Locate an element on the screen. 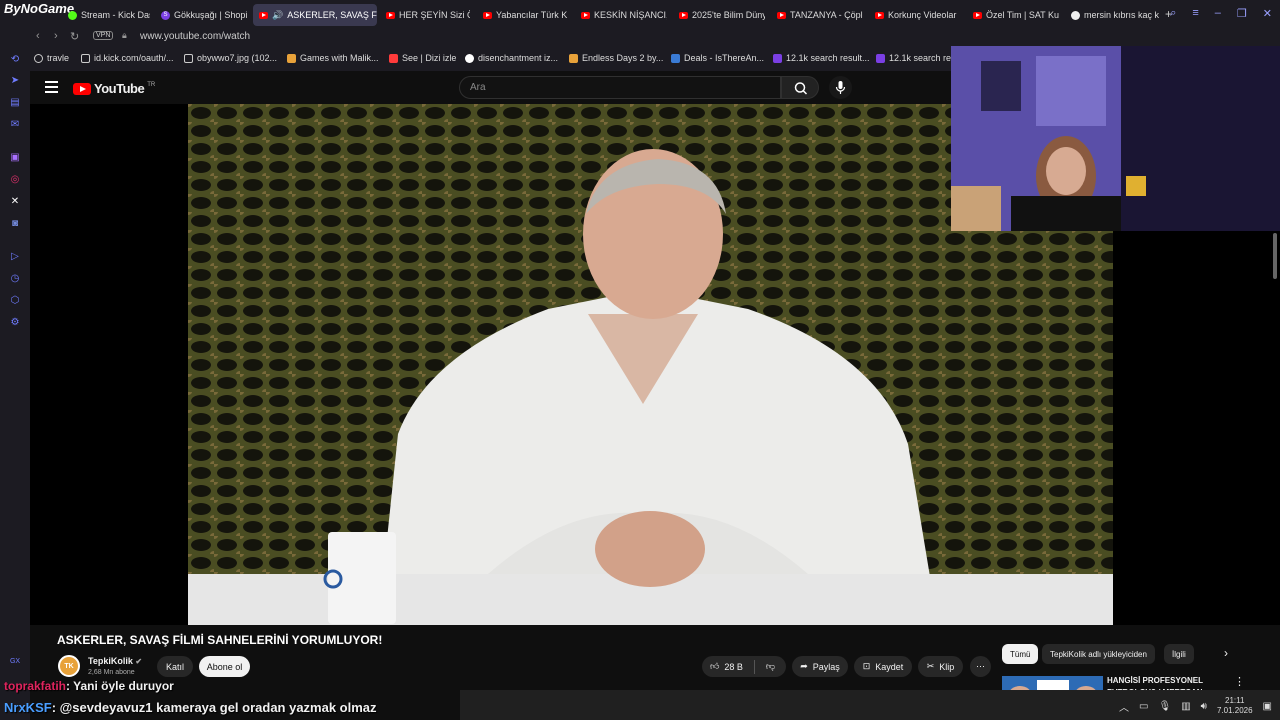  youtube-play-icon is located at coordinates (82, 88).